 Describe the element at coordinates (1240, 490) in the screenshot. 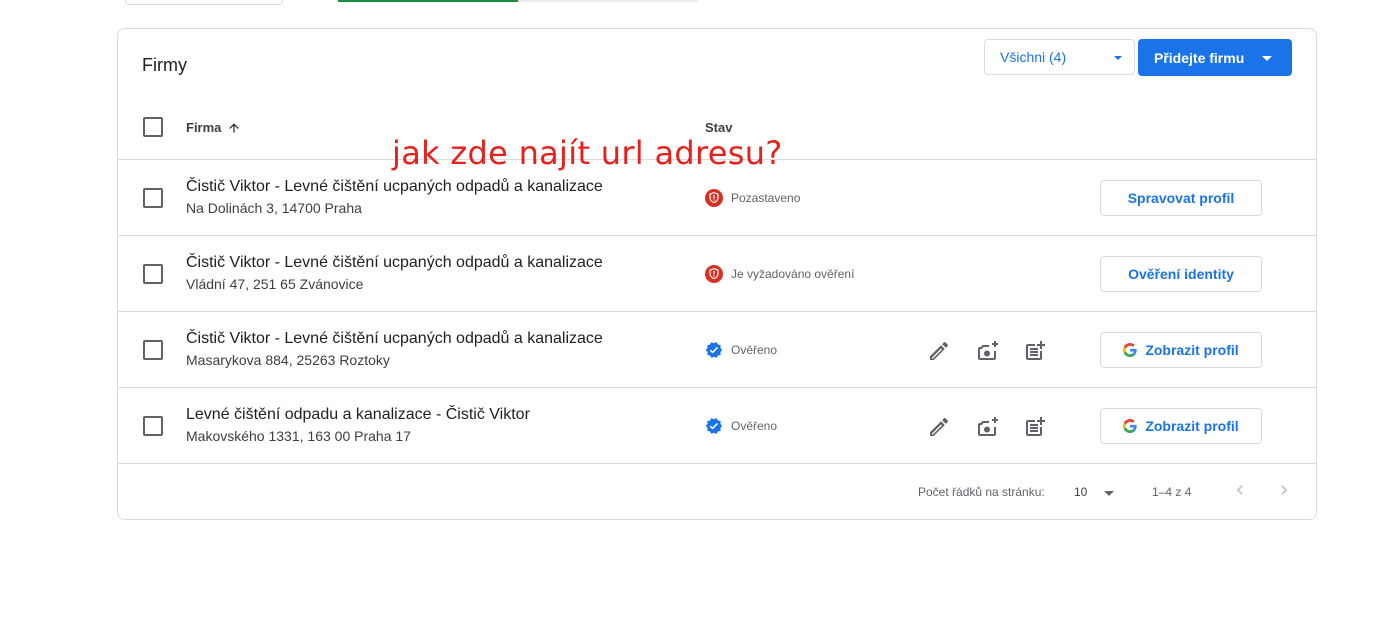

I see `previous-page-icon` at that location.